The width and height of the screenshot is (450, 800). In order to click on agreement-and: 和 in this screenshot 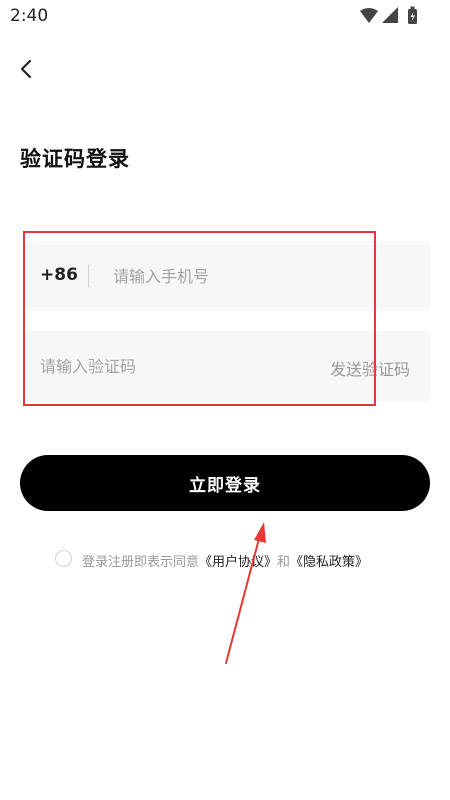, I will do `click(284, 562)`.